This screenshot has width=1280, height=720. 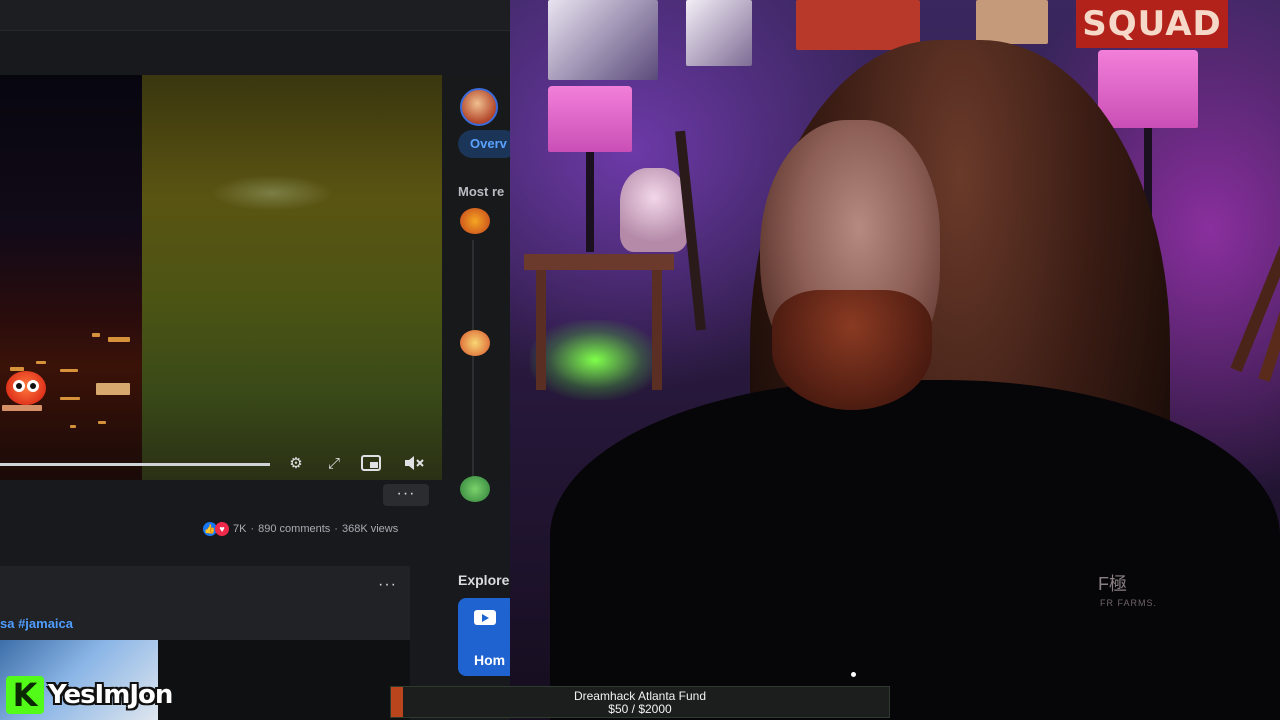 I want to click on video-frame-blurred, so click(x=292, y=277).